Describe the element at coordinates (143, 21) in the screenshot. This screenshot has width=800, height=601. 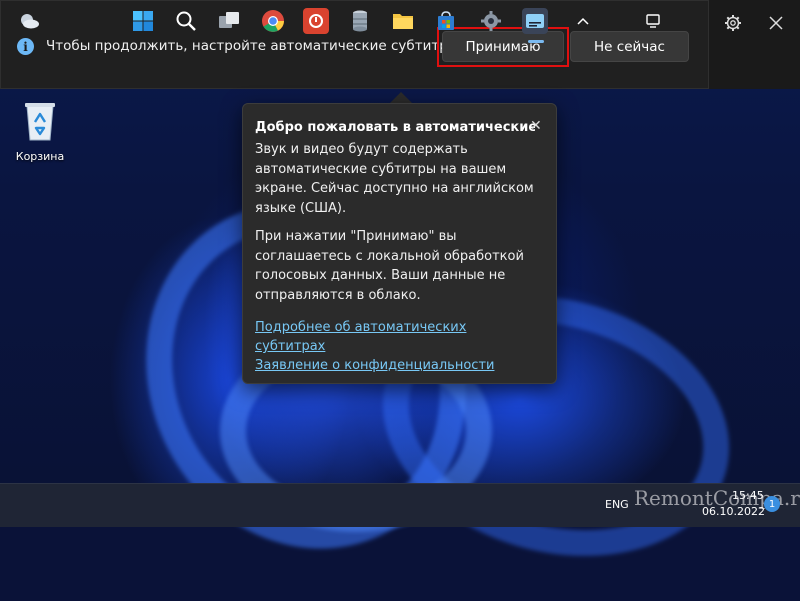
I see `start-icon` at that location.